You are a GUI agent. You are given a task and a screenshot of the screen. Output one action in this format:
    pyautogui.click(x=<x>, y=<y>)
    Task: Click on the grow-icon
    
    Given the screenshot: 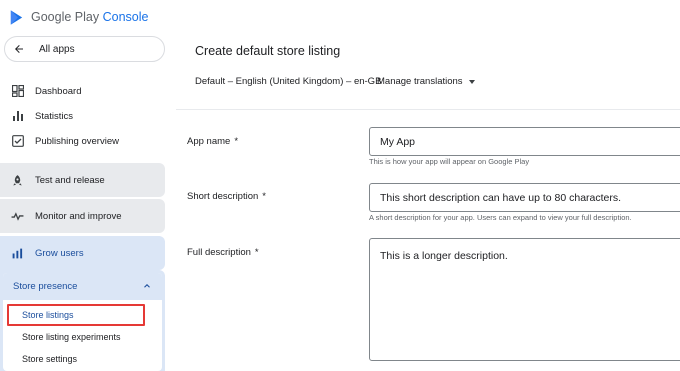 What is the action you would take?
    pyautogui.click(x=17, y=253)
    